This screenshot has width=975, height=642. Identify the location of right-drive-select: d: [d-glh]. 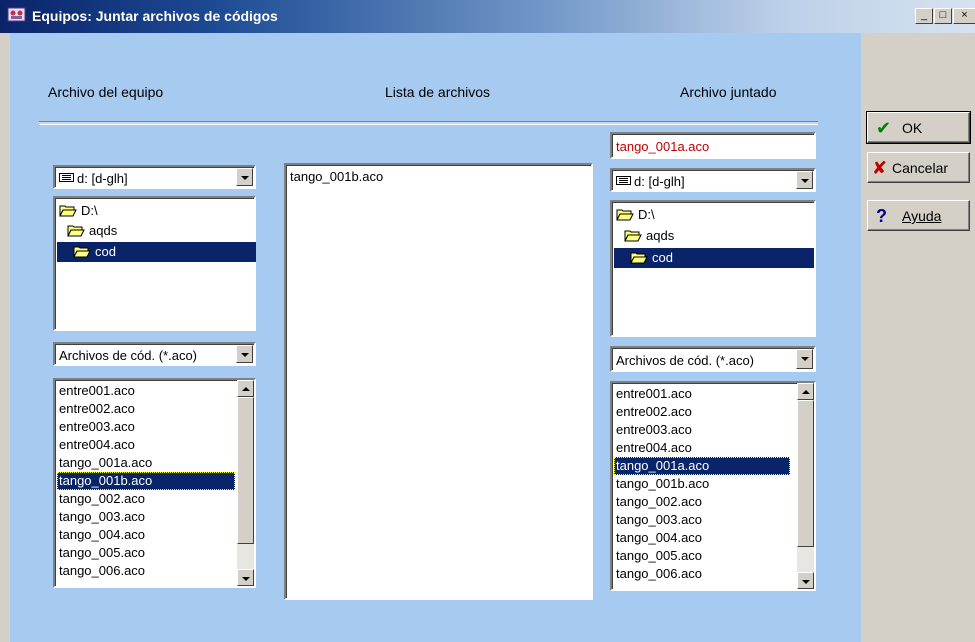
(713, 180).